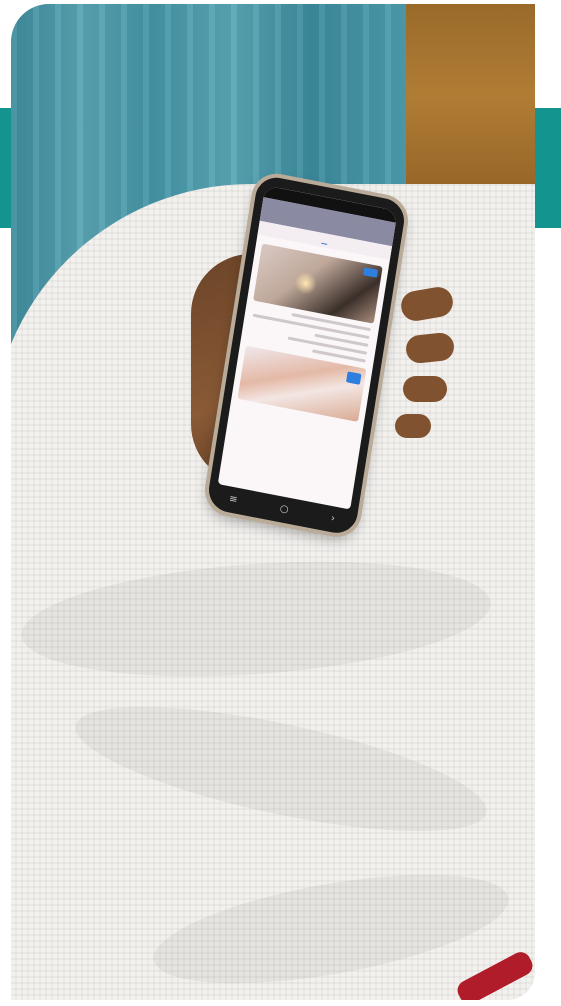 The height and width of the screenshot is (1006, 561). What do you see at coordinates (325, 240) in the screenshot?
I see `tab-active` at bounding box center [325, 240].